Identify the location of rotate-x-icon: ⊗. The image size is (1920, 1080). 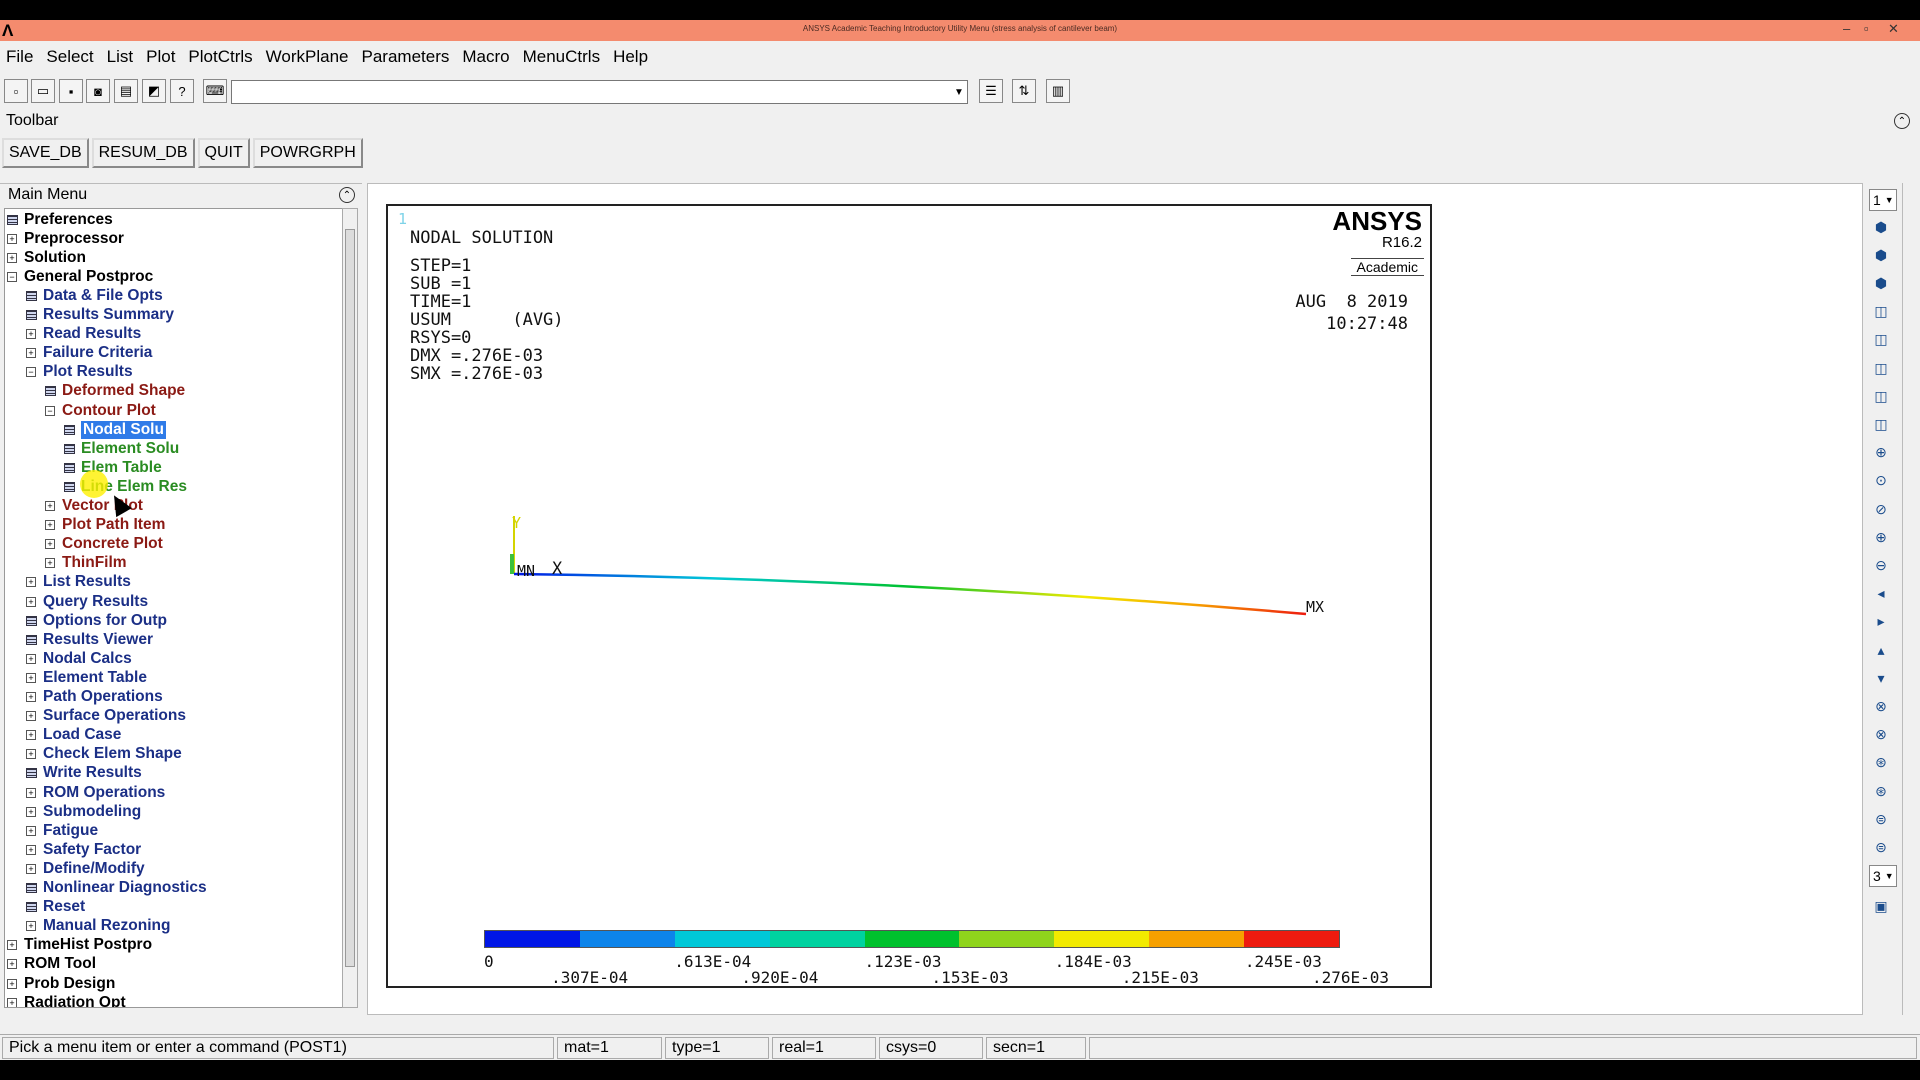
(1881, 706).